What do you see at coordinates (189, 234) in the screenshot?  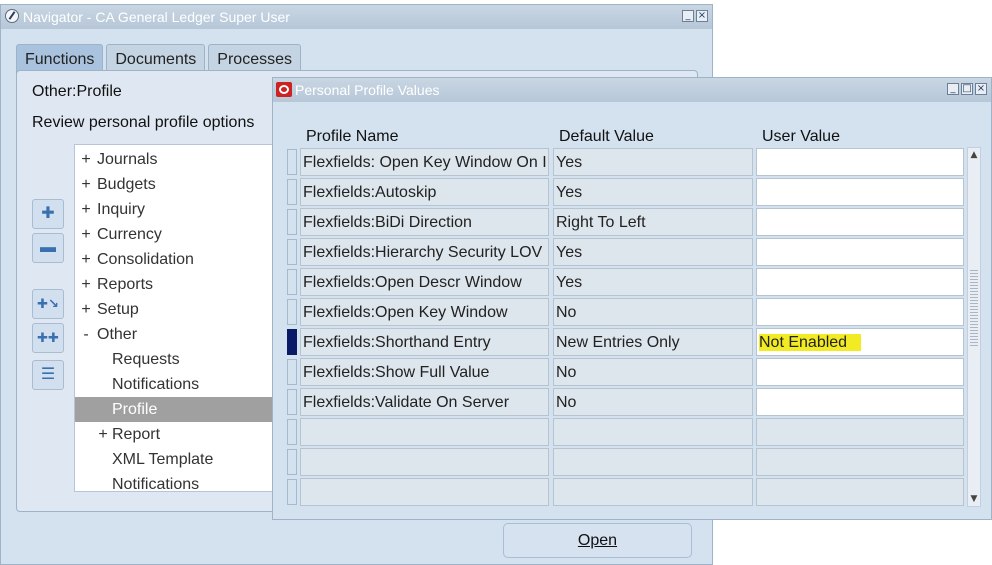 I see `tree-item: + Currency` at bounding box center [189, 234].